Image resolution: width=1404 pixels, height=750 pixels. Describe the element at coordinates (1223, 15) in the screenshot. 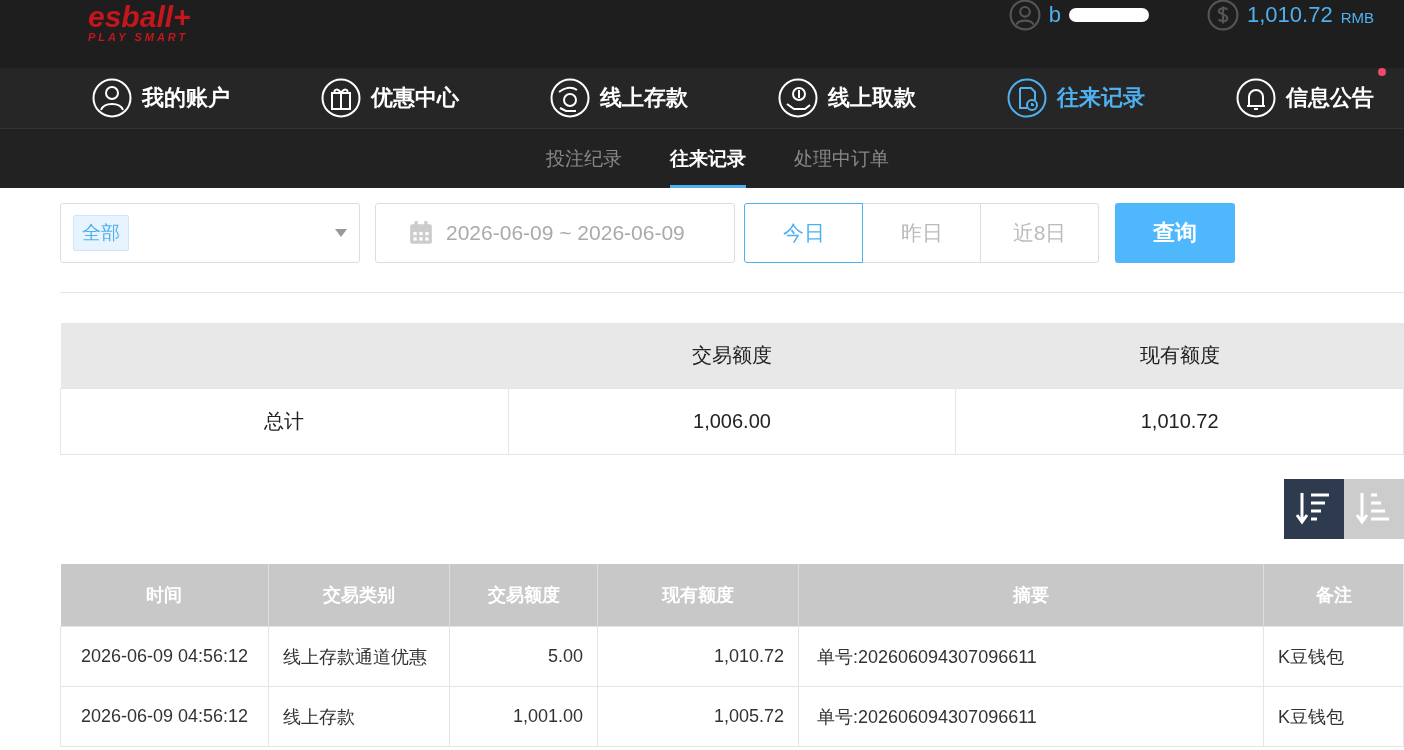

I see `dollar-icon` at that location.